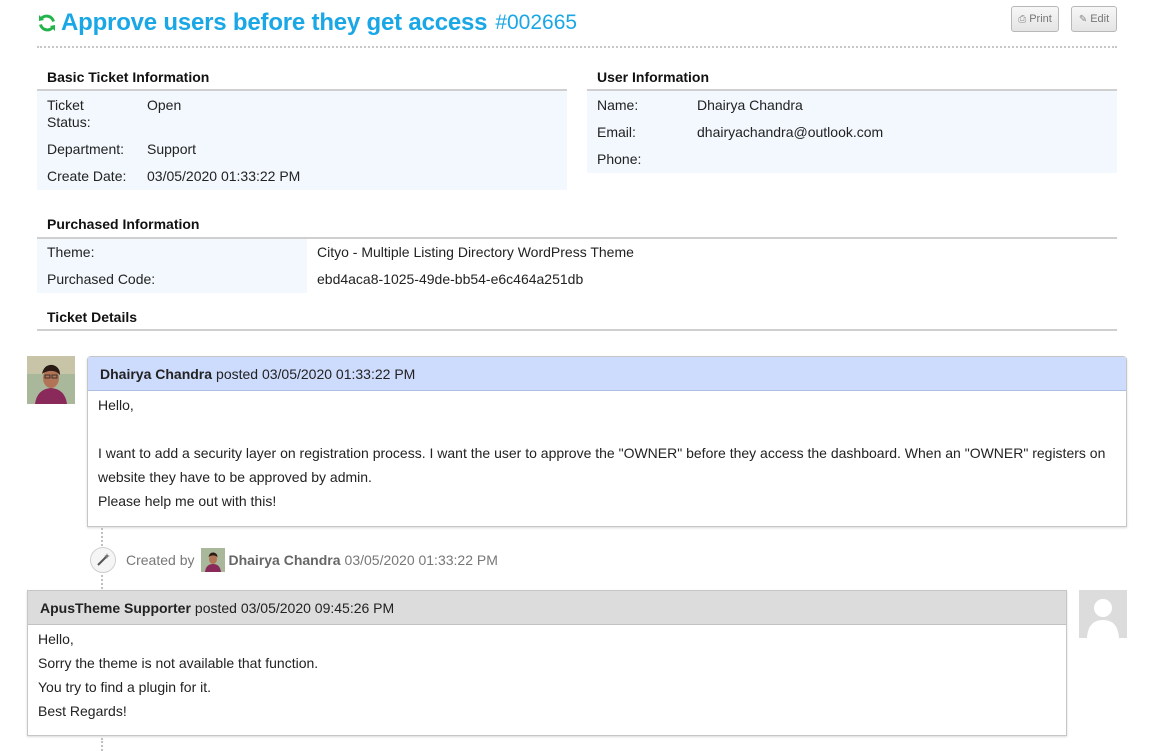 The image size is (1163, 751). Describe the element at coordinates (187, 501) in the screenshot. I see `message-line: Please help me out with this!` at that location.